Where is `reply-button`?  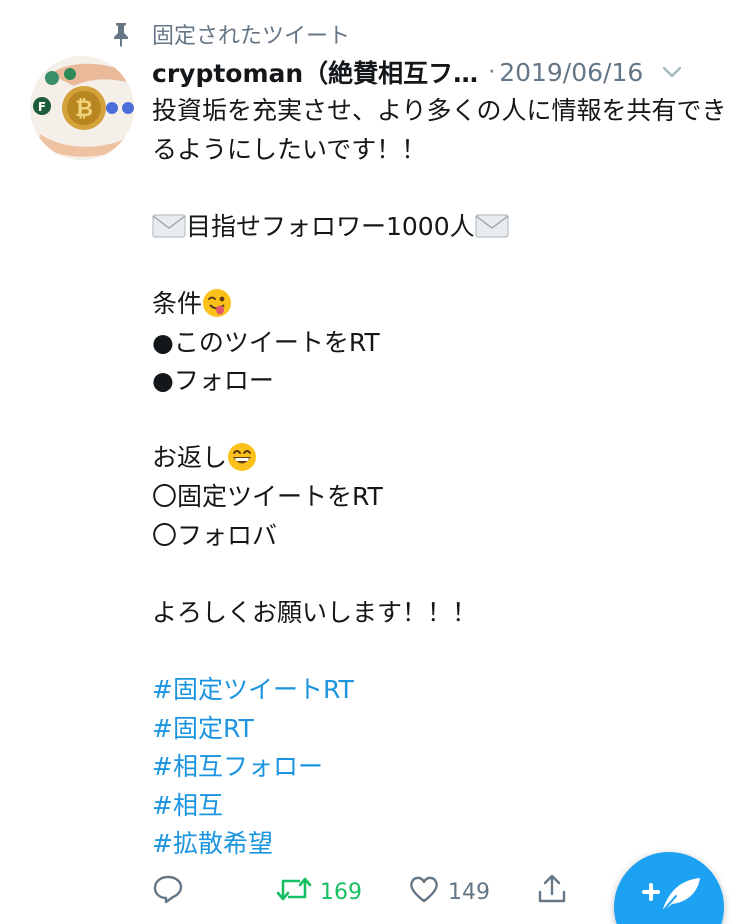
reply-button is located at coordinates (168, 892).